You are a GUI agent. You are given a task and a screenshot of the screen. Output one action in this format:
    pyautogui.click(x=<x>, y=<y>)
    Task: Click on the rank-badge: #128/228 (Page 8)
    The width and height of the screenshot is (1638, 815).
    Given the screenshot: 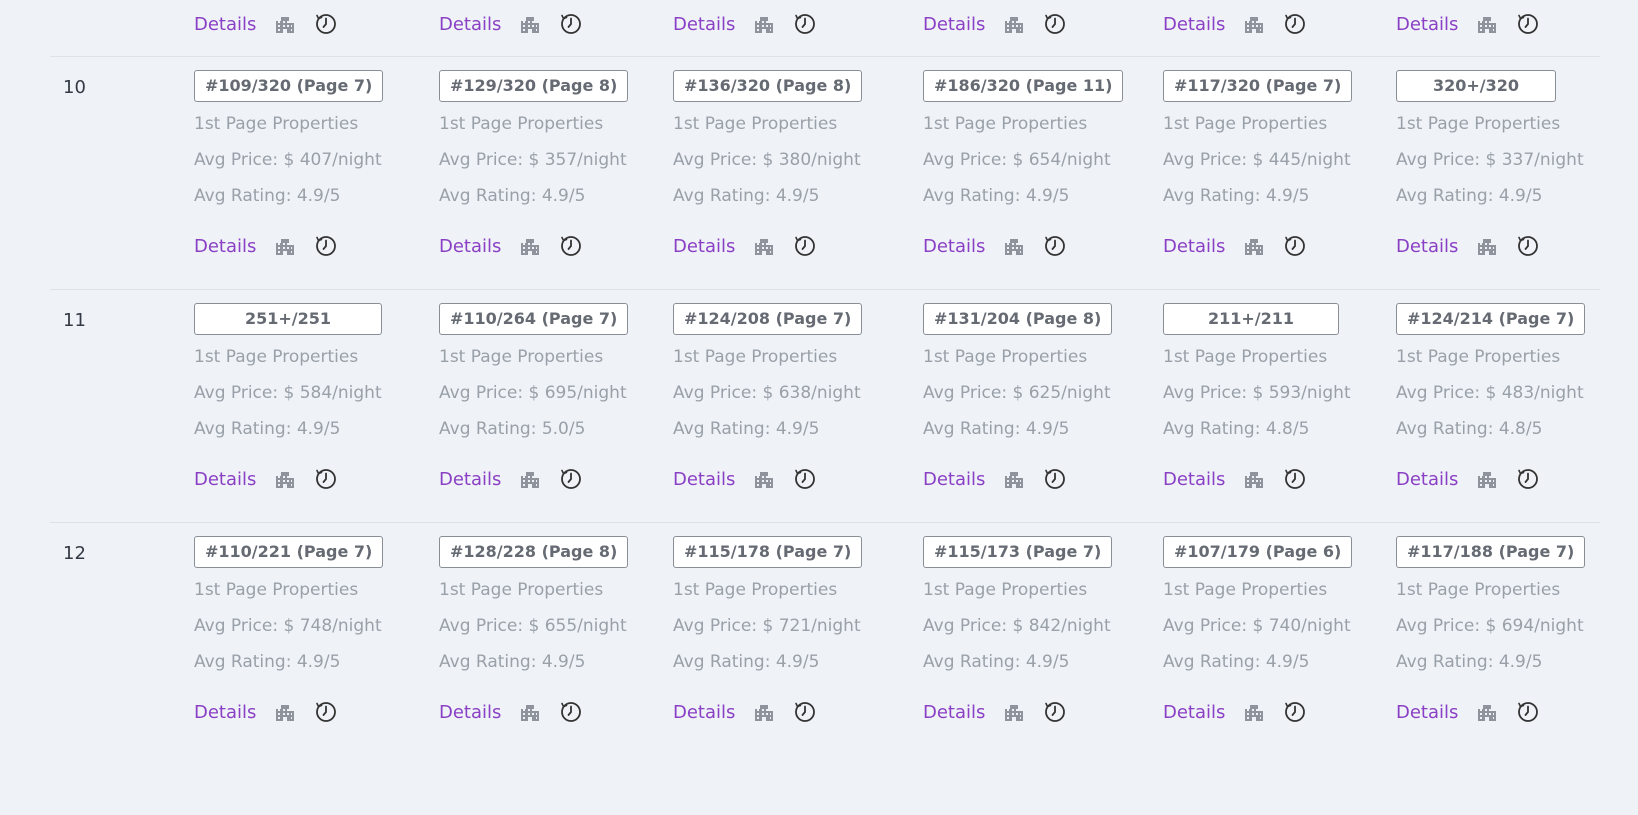 What is the action you would take?
    pyautogui.click(x=534, y=552)
    